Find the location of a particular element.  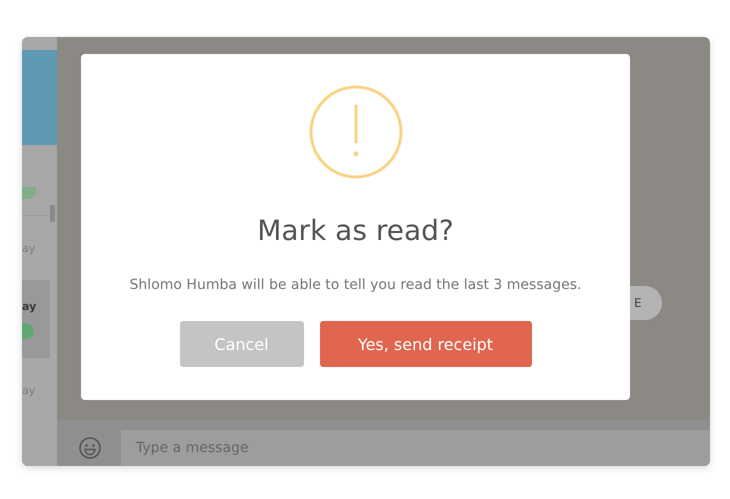

chat-time: ay is located at coordinates (29, 306).